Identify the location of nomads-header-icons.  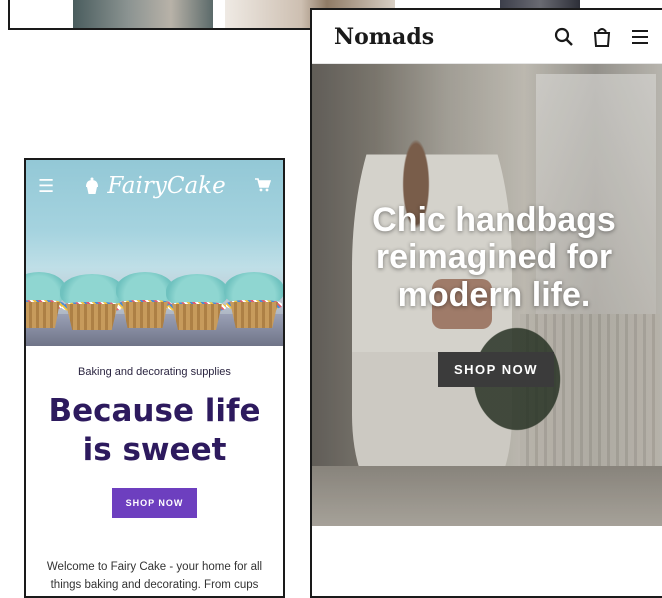
(602, 37).